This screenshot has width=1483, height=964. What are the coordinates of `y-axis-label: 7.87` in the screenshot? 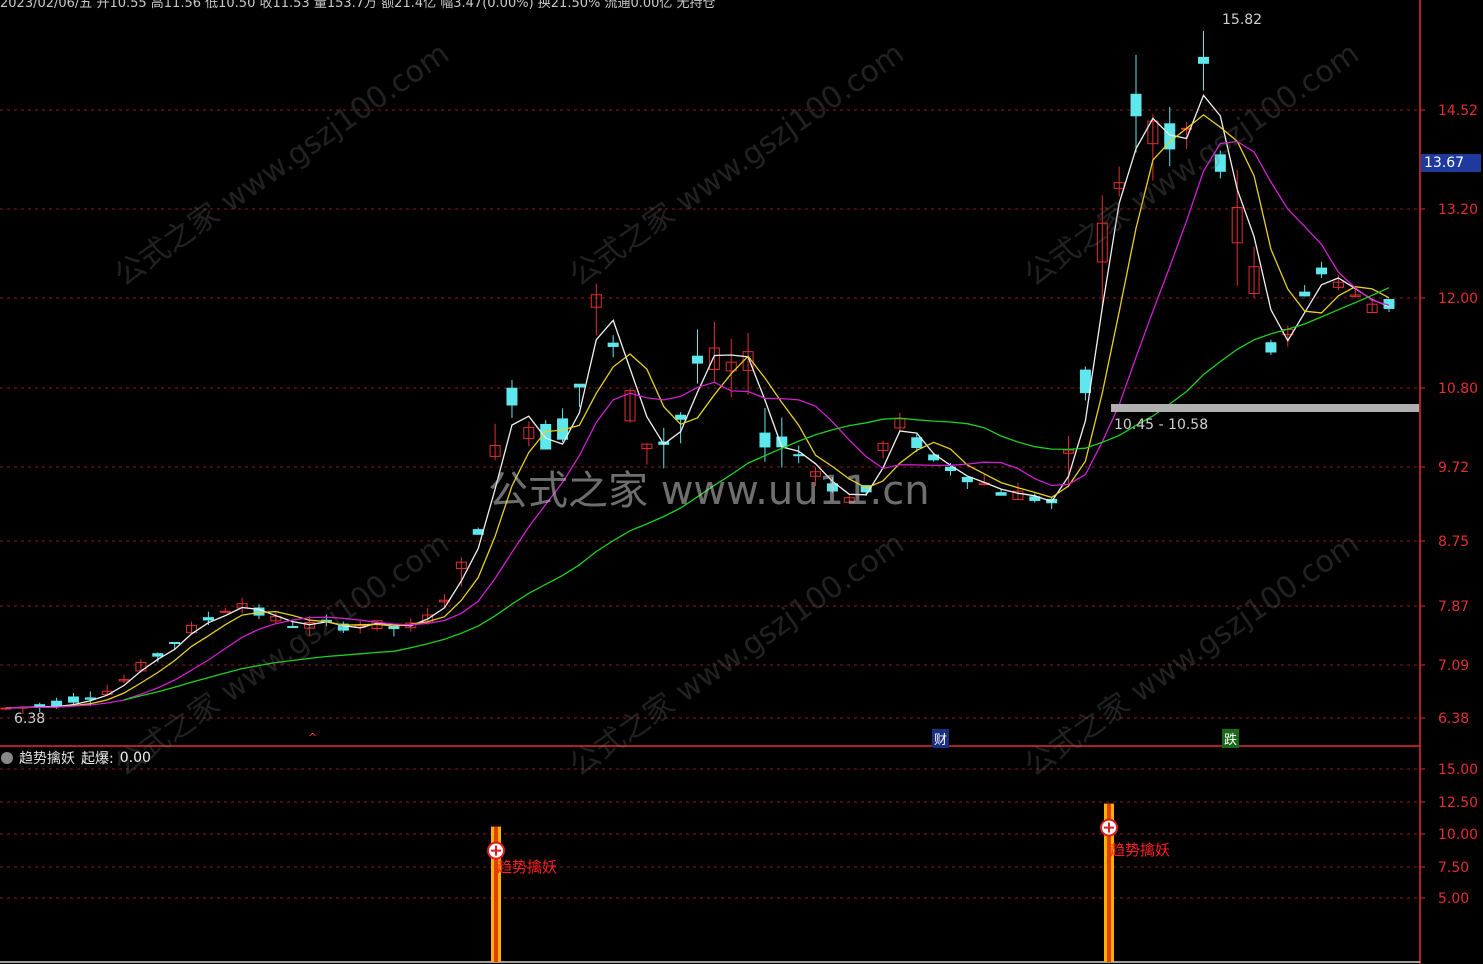 It's located at (1453, 607).